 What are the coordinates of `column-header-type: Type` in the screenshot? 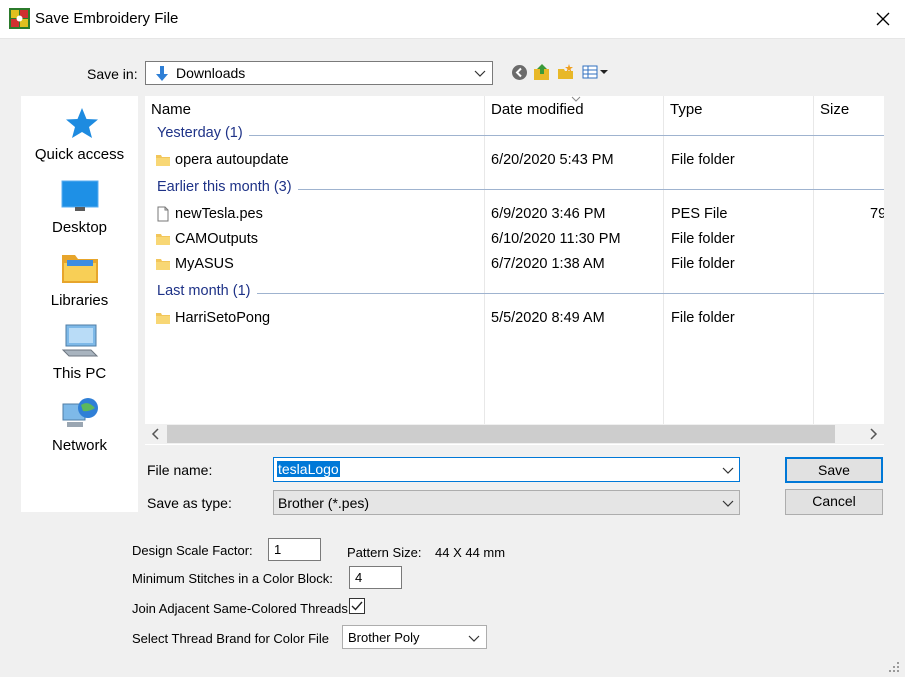 It's located at (739, 110).